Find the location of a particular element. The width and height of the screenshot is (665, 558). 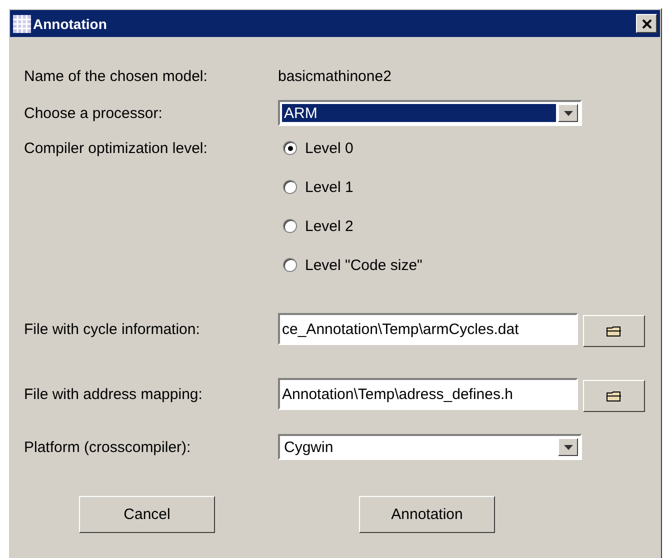

field-label: File with cycle information: is located at coordinates (112, 329).